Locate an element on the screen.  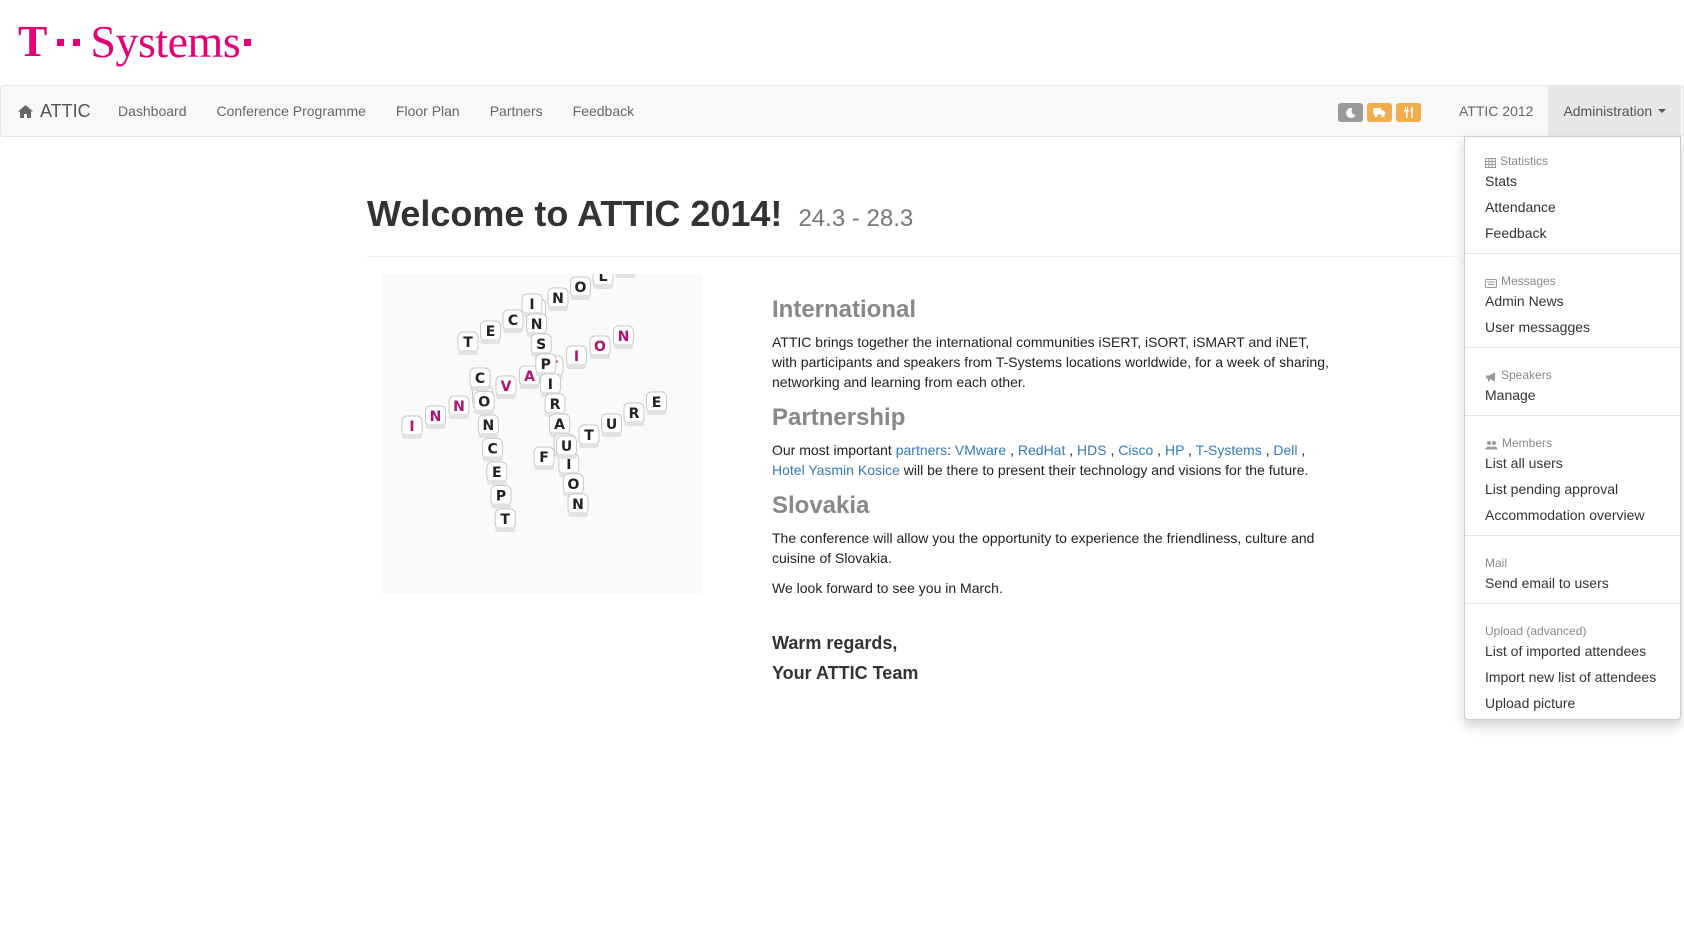
svg-text: T is located at coordinates (468, 343).